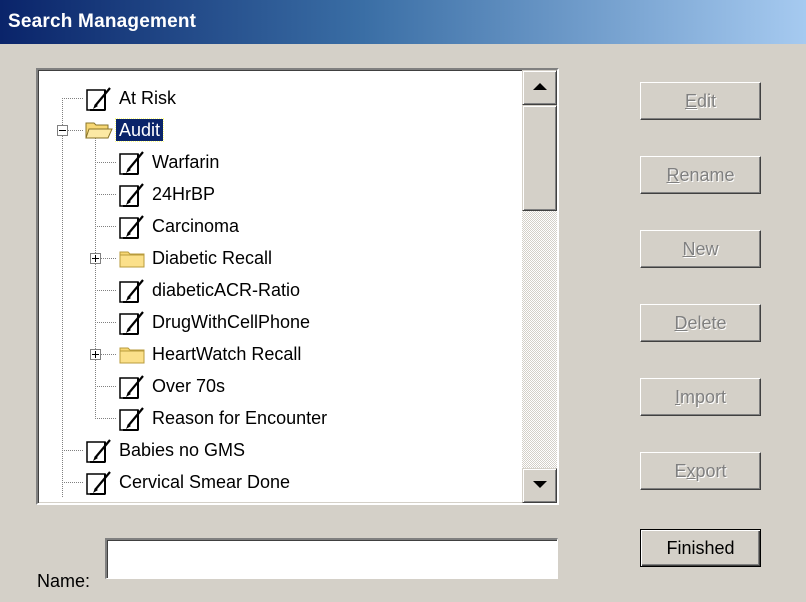 The image size is (806, 602). Describe the element at coordinates (184, 194) in the screenshot. I see `tree-item-label: 24HrBP` at that location.